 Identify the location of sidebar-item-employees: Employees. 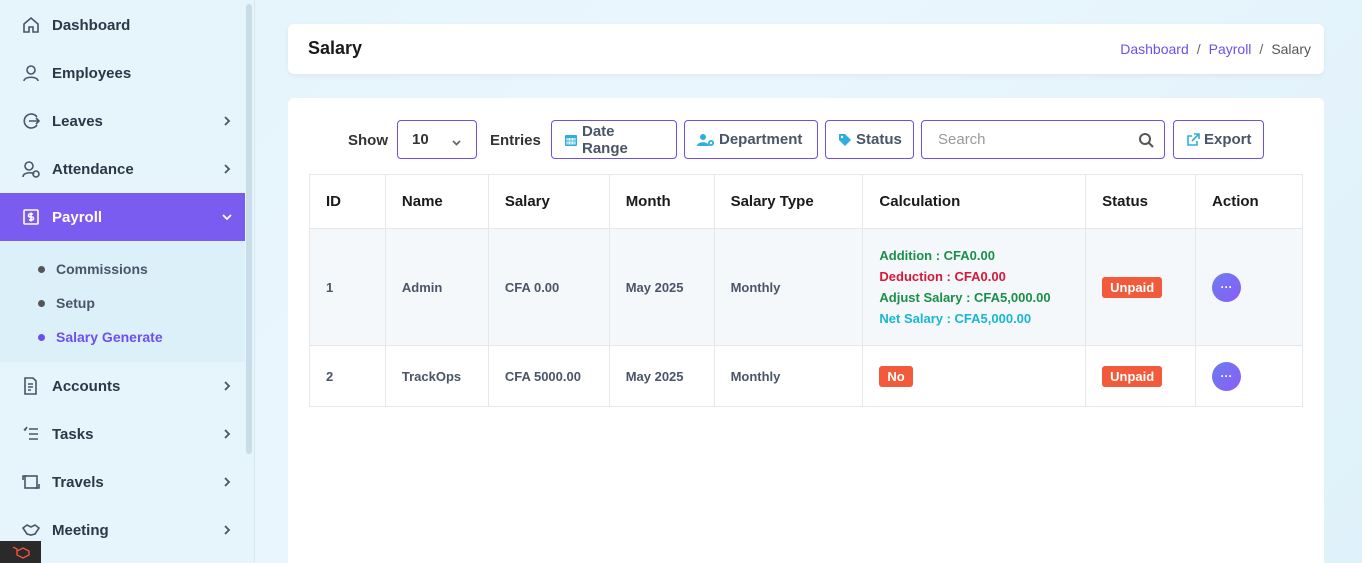
(122, 73).